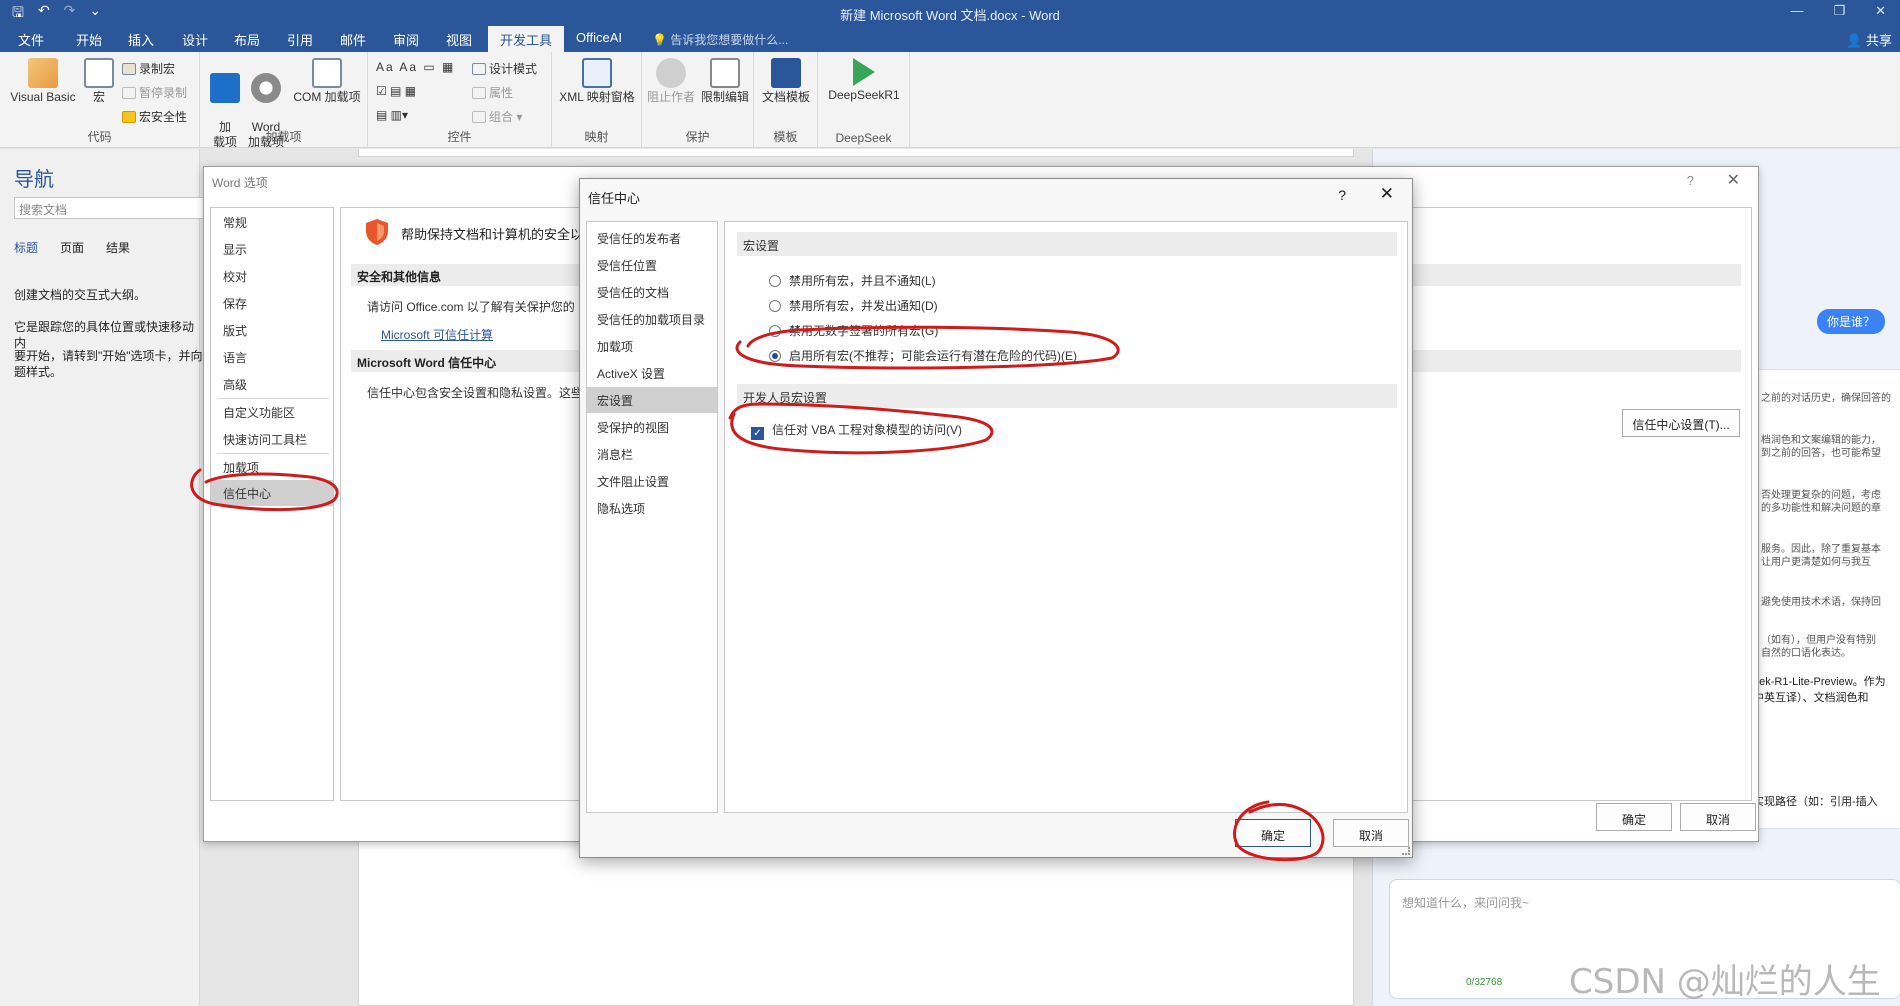 This screenshot has height=1006, width=1900. Describe the element at coordinates (273, 398) in the screenshot. I see `divider` at that location.